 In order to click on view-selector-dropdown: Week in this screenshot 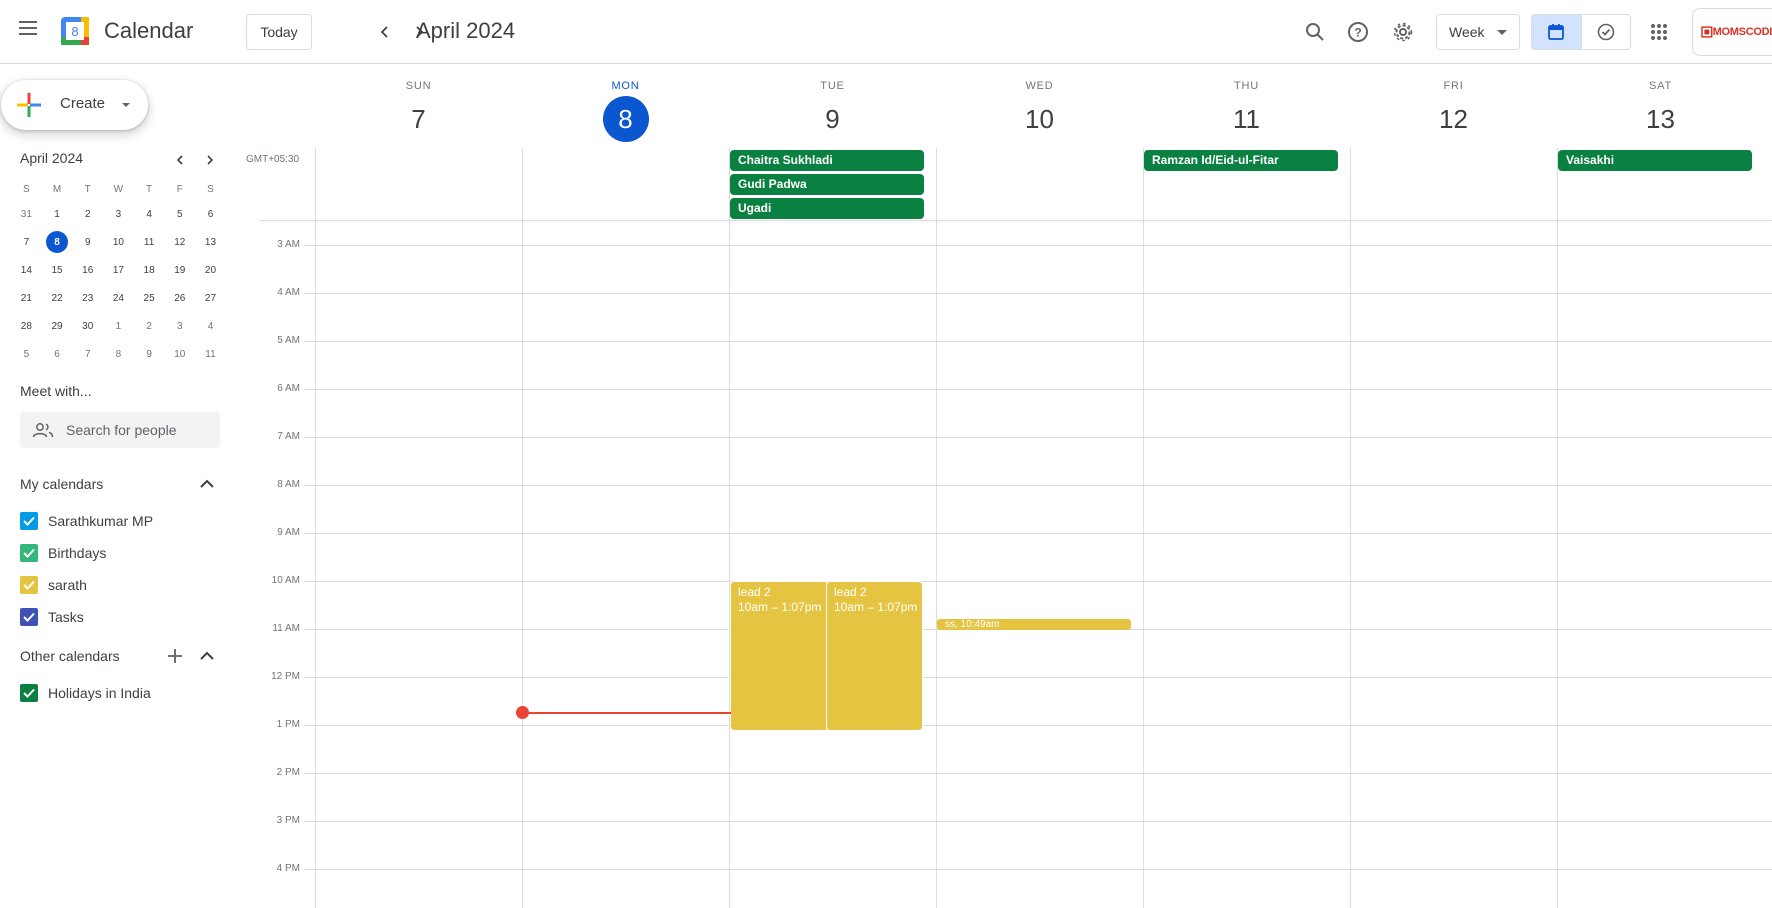, I will do `click(1478, 32)`.